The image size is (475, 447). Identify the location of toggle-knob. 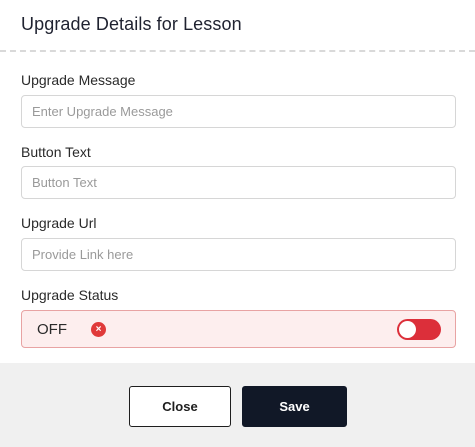
(407, 329).